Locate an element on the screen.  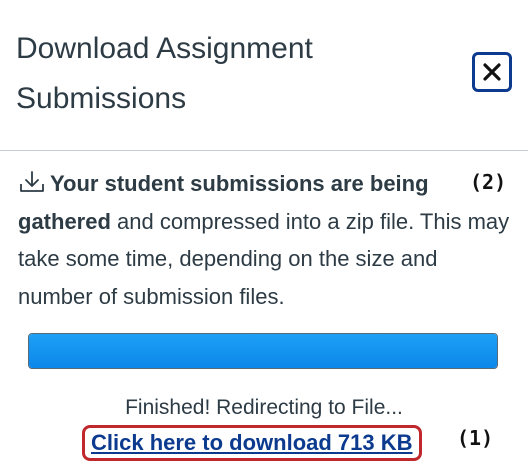
annotation-1: (1) is located at coordinates (475, 438).